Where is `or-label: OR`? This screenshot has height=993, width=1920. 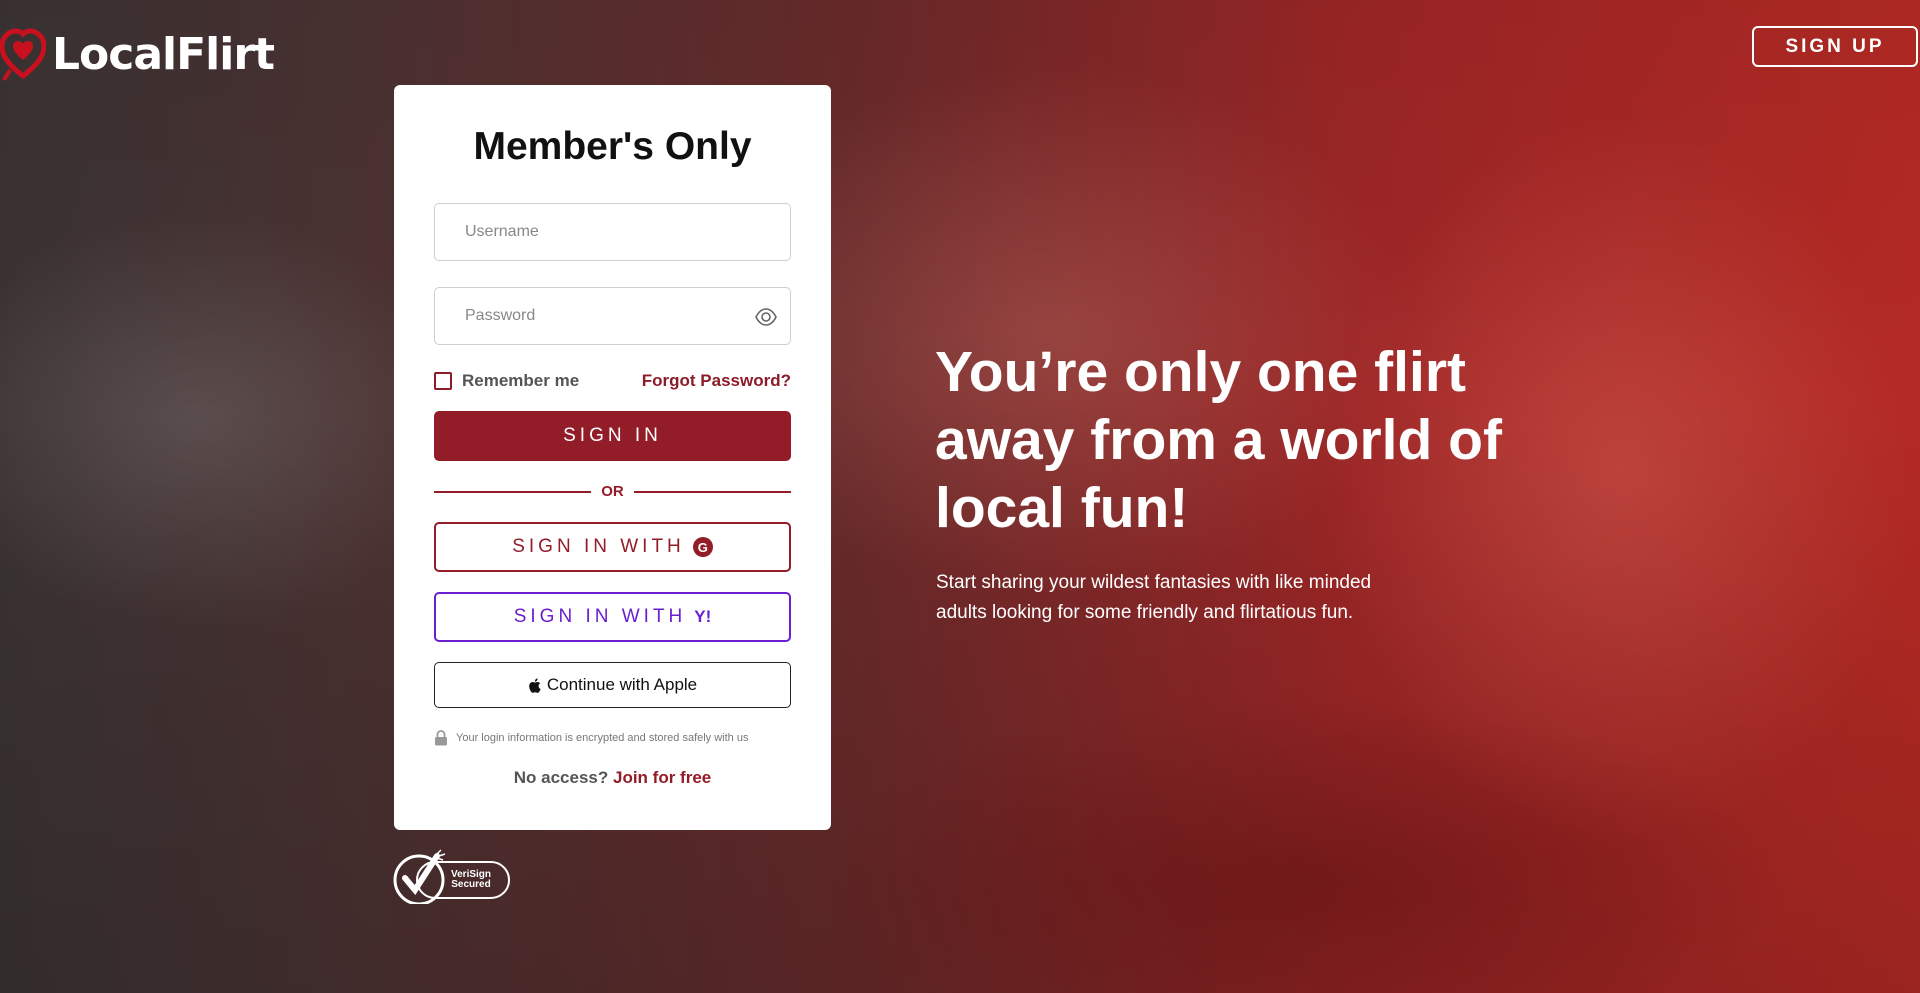
or-label: OR is located at coordinates (612, 491).